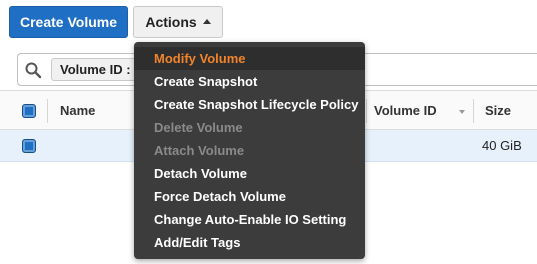 The height and width of the screenshot is (264, 537). What do you see at coordinates (29, 146) in the screenshot?
I see `row-checkbox` at bounding box center [29, 146].